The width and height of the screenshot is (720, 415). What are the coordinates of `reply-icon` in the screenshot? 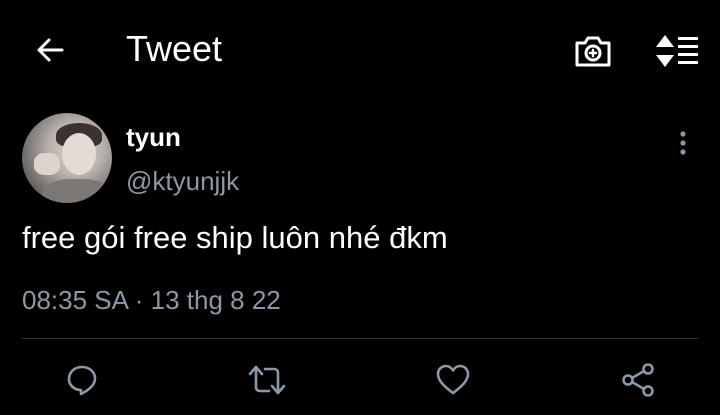 It's located at (82, 380).